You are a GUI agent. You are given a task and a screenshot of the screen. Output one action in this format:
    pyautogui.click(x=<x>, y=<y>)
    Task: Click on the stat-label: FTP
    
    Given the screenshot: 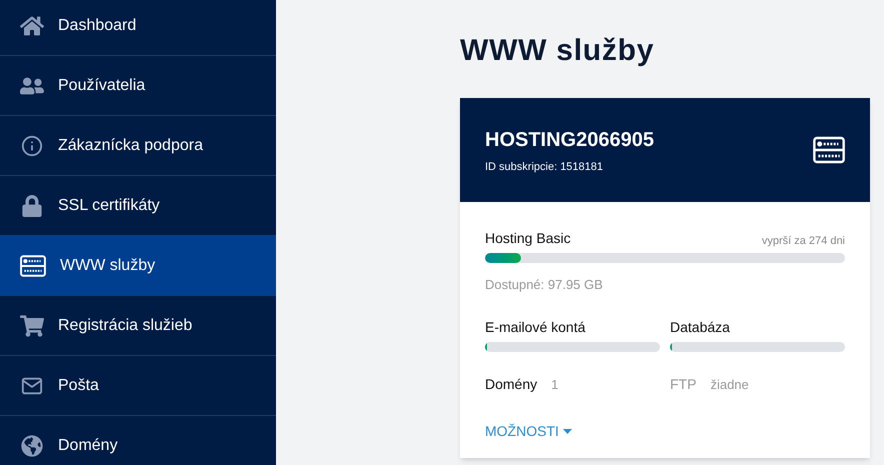 What is the action you would take?
    pyautogui.click(x=683, y=384)
    